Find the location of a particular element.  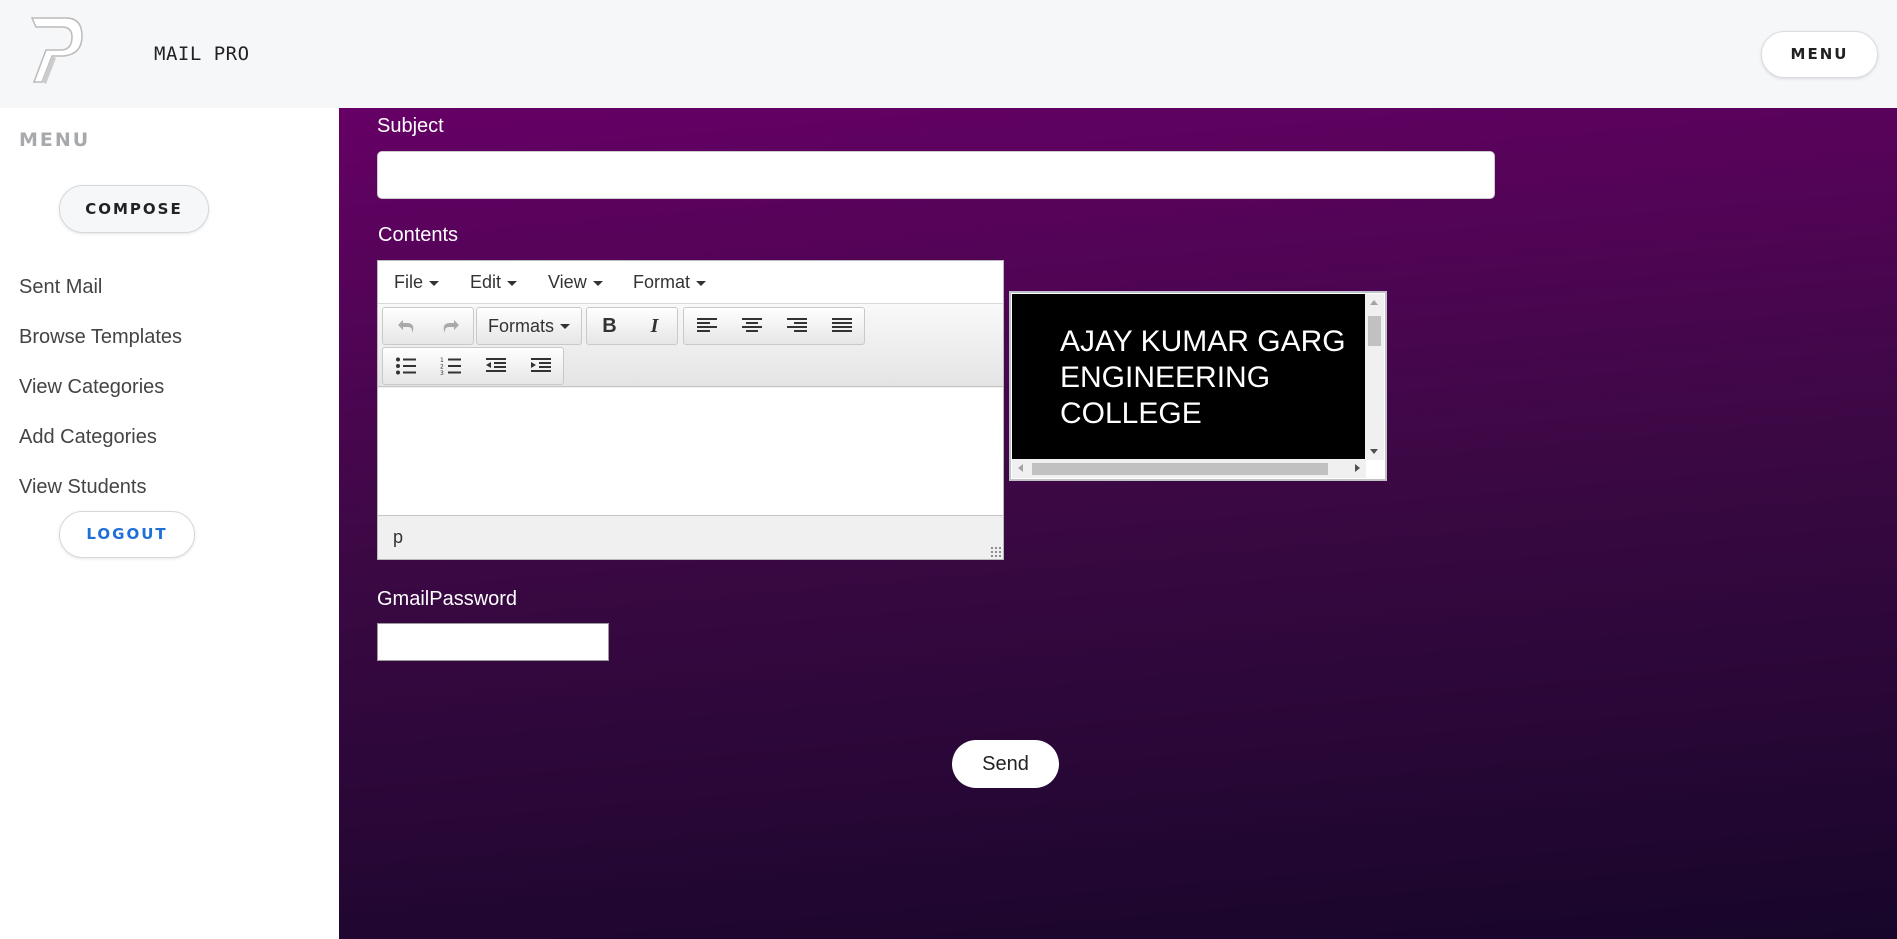

stylized-p-logo-icon is located at coordinates (58, 52).